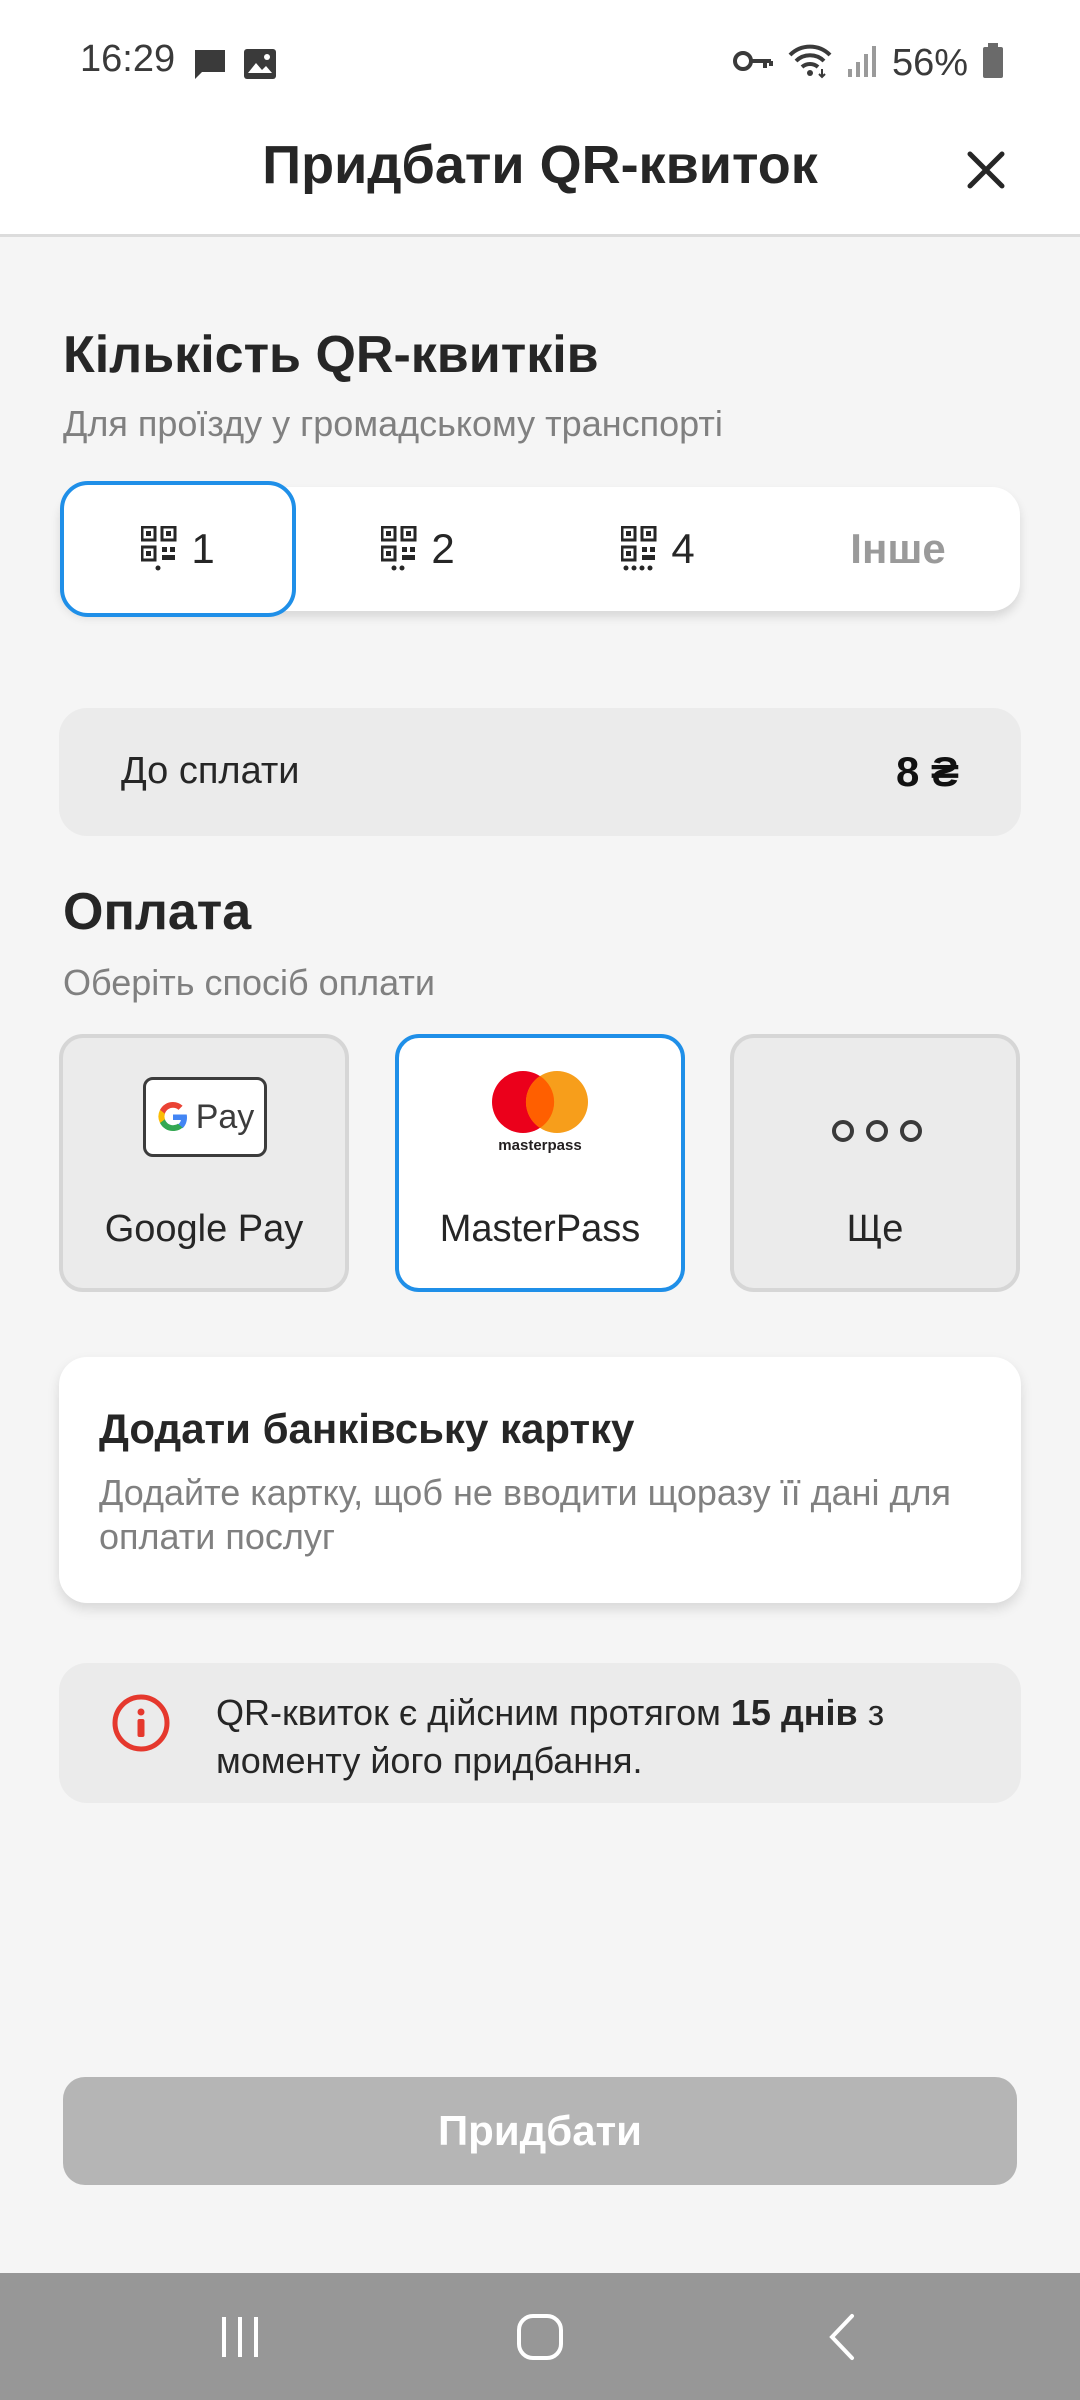 The width and height of the screenshot is (1080, 2400). What do you see at coordinates (540, 1163) in the screenshot?
I see `payment-method-masterpass: masterpass MasterPass` at bounding box center [540, 1163].